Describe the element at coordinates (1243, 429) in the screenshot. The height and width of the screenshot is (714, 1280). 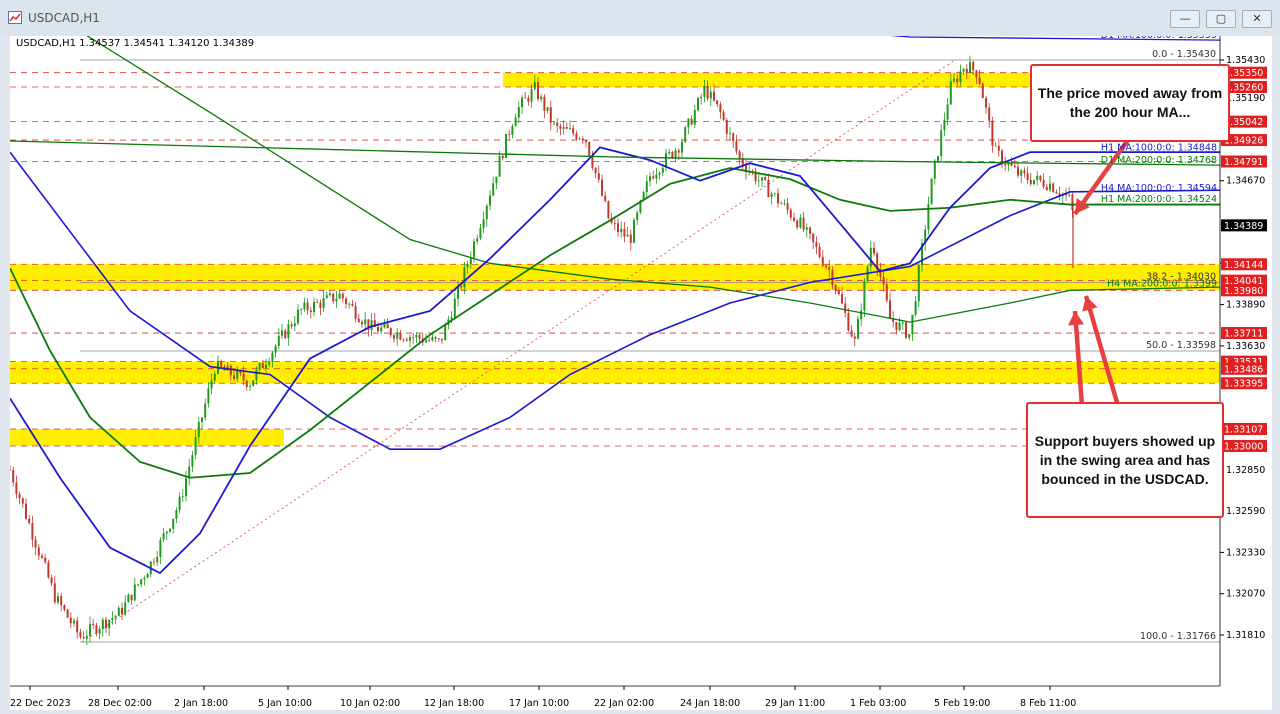
I see `price-level-badge-text: 1.33107` at that location.